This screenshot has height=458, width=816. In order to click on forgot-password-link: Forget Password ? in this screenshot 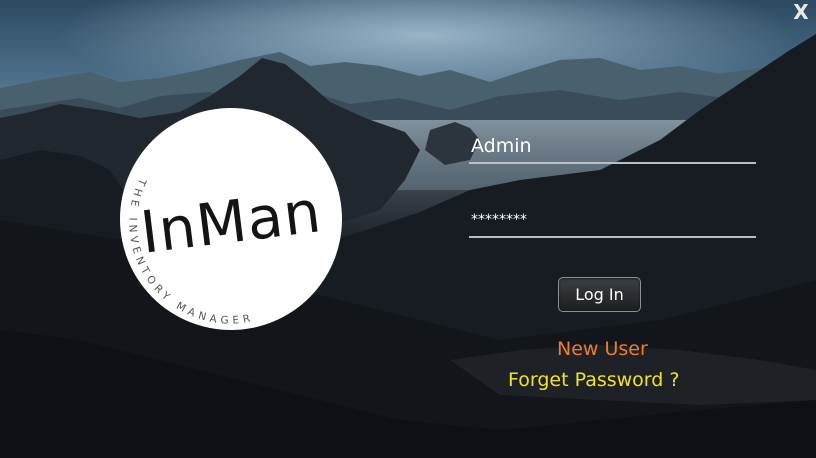, I will do `click(593, 380)`.